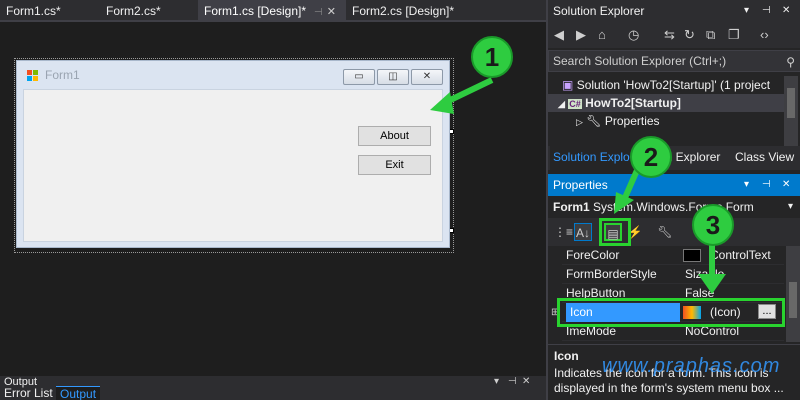 This screenshot has height=400, width=800. What do you see at coordinates (734, 35) in the screenshot?
I see `copy-icon: ❐` at bounding box center [734, 35].